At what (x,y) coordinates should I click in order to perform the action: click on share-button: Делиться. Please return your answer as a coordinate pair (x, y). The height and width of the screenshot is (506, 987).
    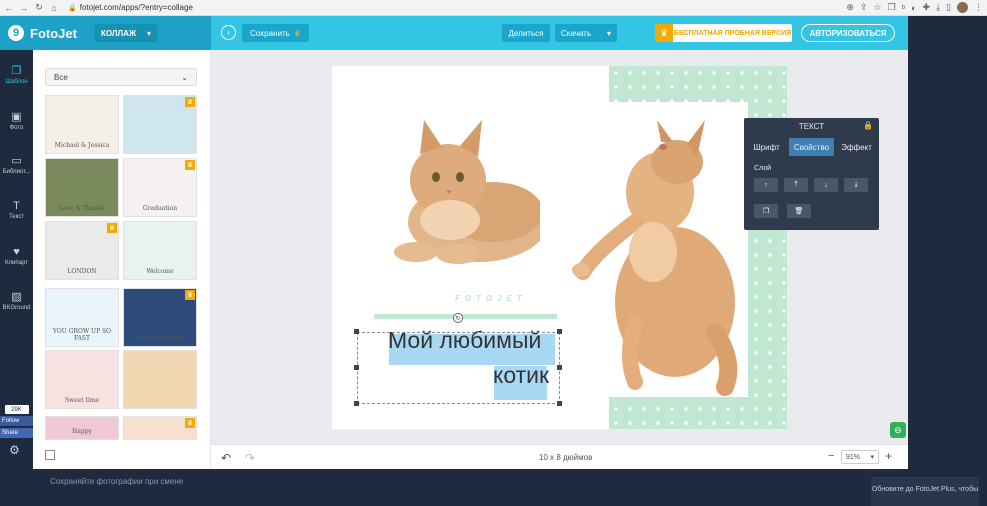
    Looking at the image, I should click on (526, 33).